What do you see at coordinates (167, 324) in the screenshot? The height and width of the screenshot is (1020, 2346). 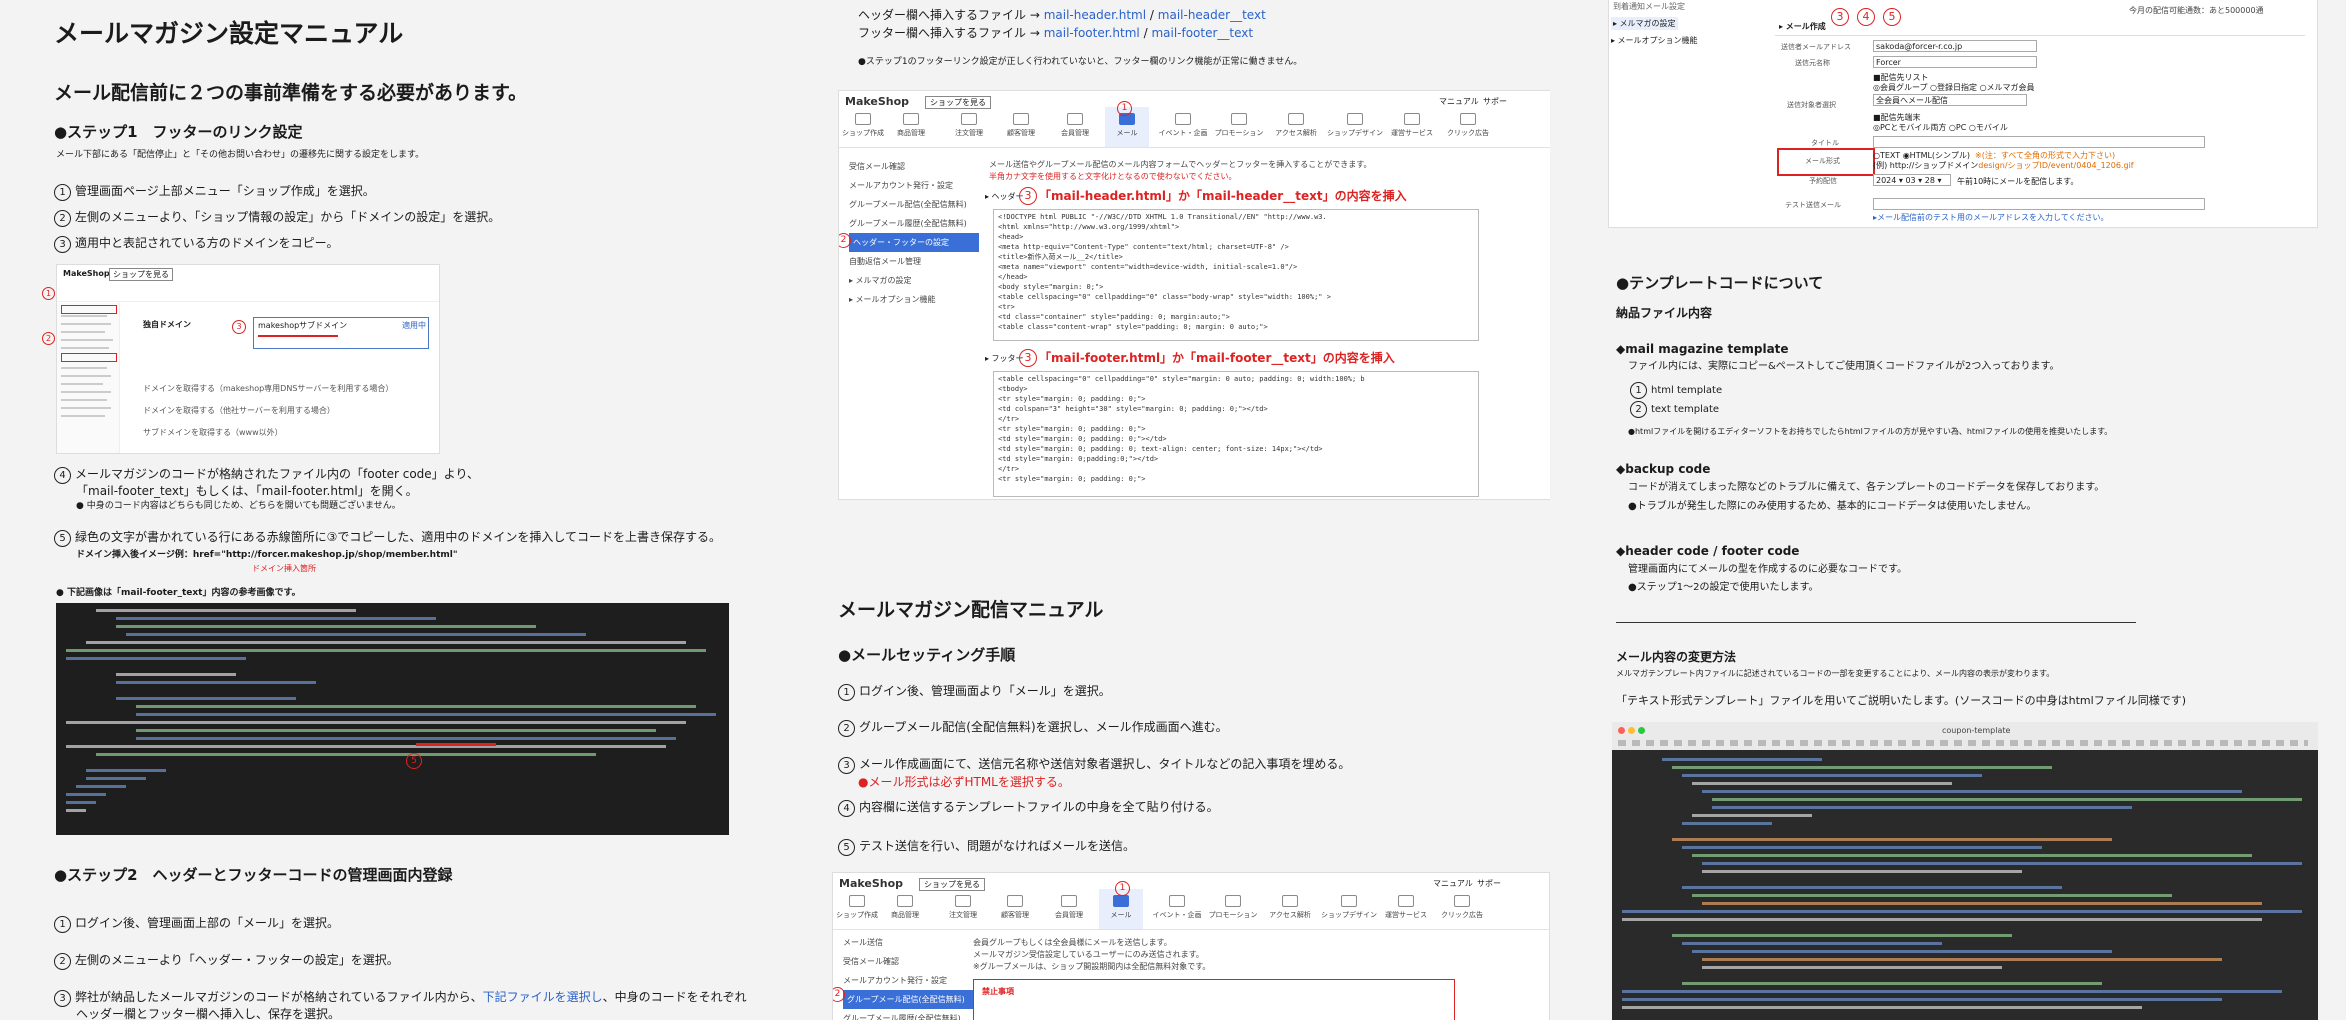 I see `mini-domain-title: 独自ドメイン` at bounding box center [167, 324].